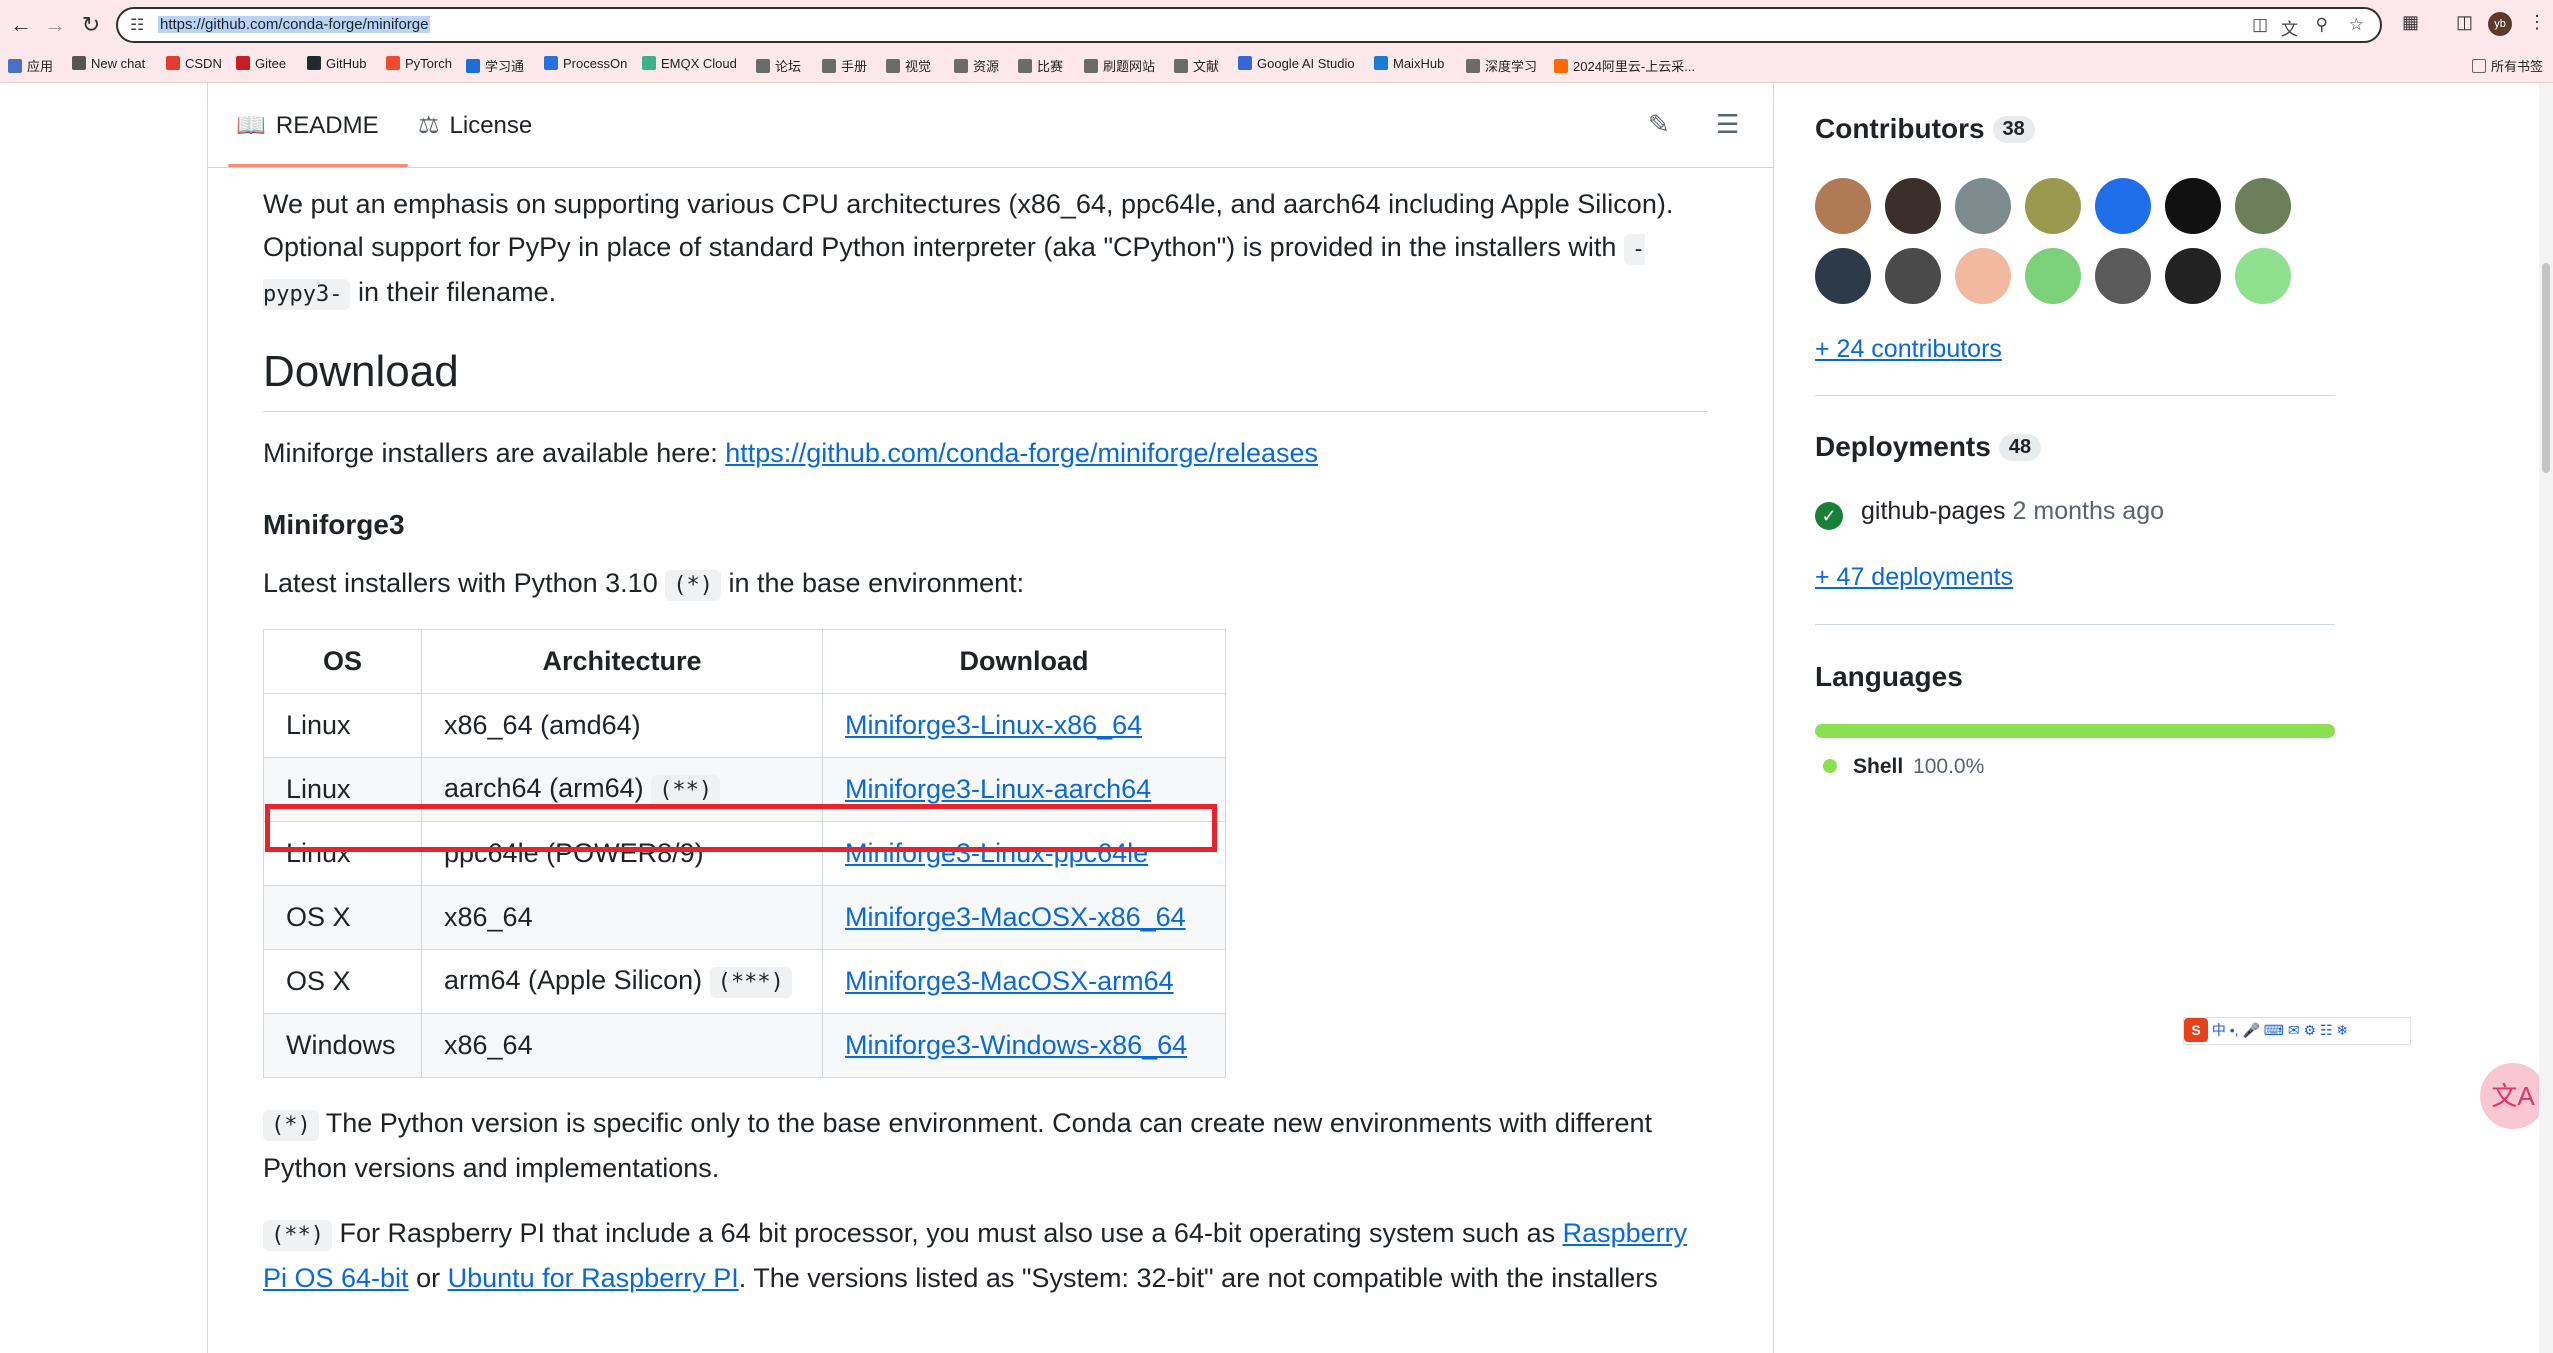 The width and height of the screenshot is (2553, 1353). What do you see at coordinates (1119, 65) in the screenshot?
I see `bookmark-item: 刷题网站` at bounding box center [1119, 65].